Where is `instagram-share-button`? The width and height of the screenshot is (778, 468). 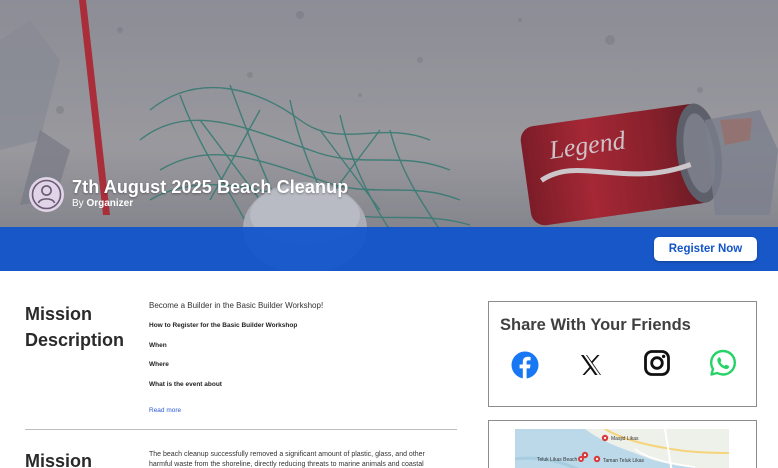
instagram-share-button is located at coordinates (657, 363).